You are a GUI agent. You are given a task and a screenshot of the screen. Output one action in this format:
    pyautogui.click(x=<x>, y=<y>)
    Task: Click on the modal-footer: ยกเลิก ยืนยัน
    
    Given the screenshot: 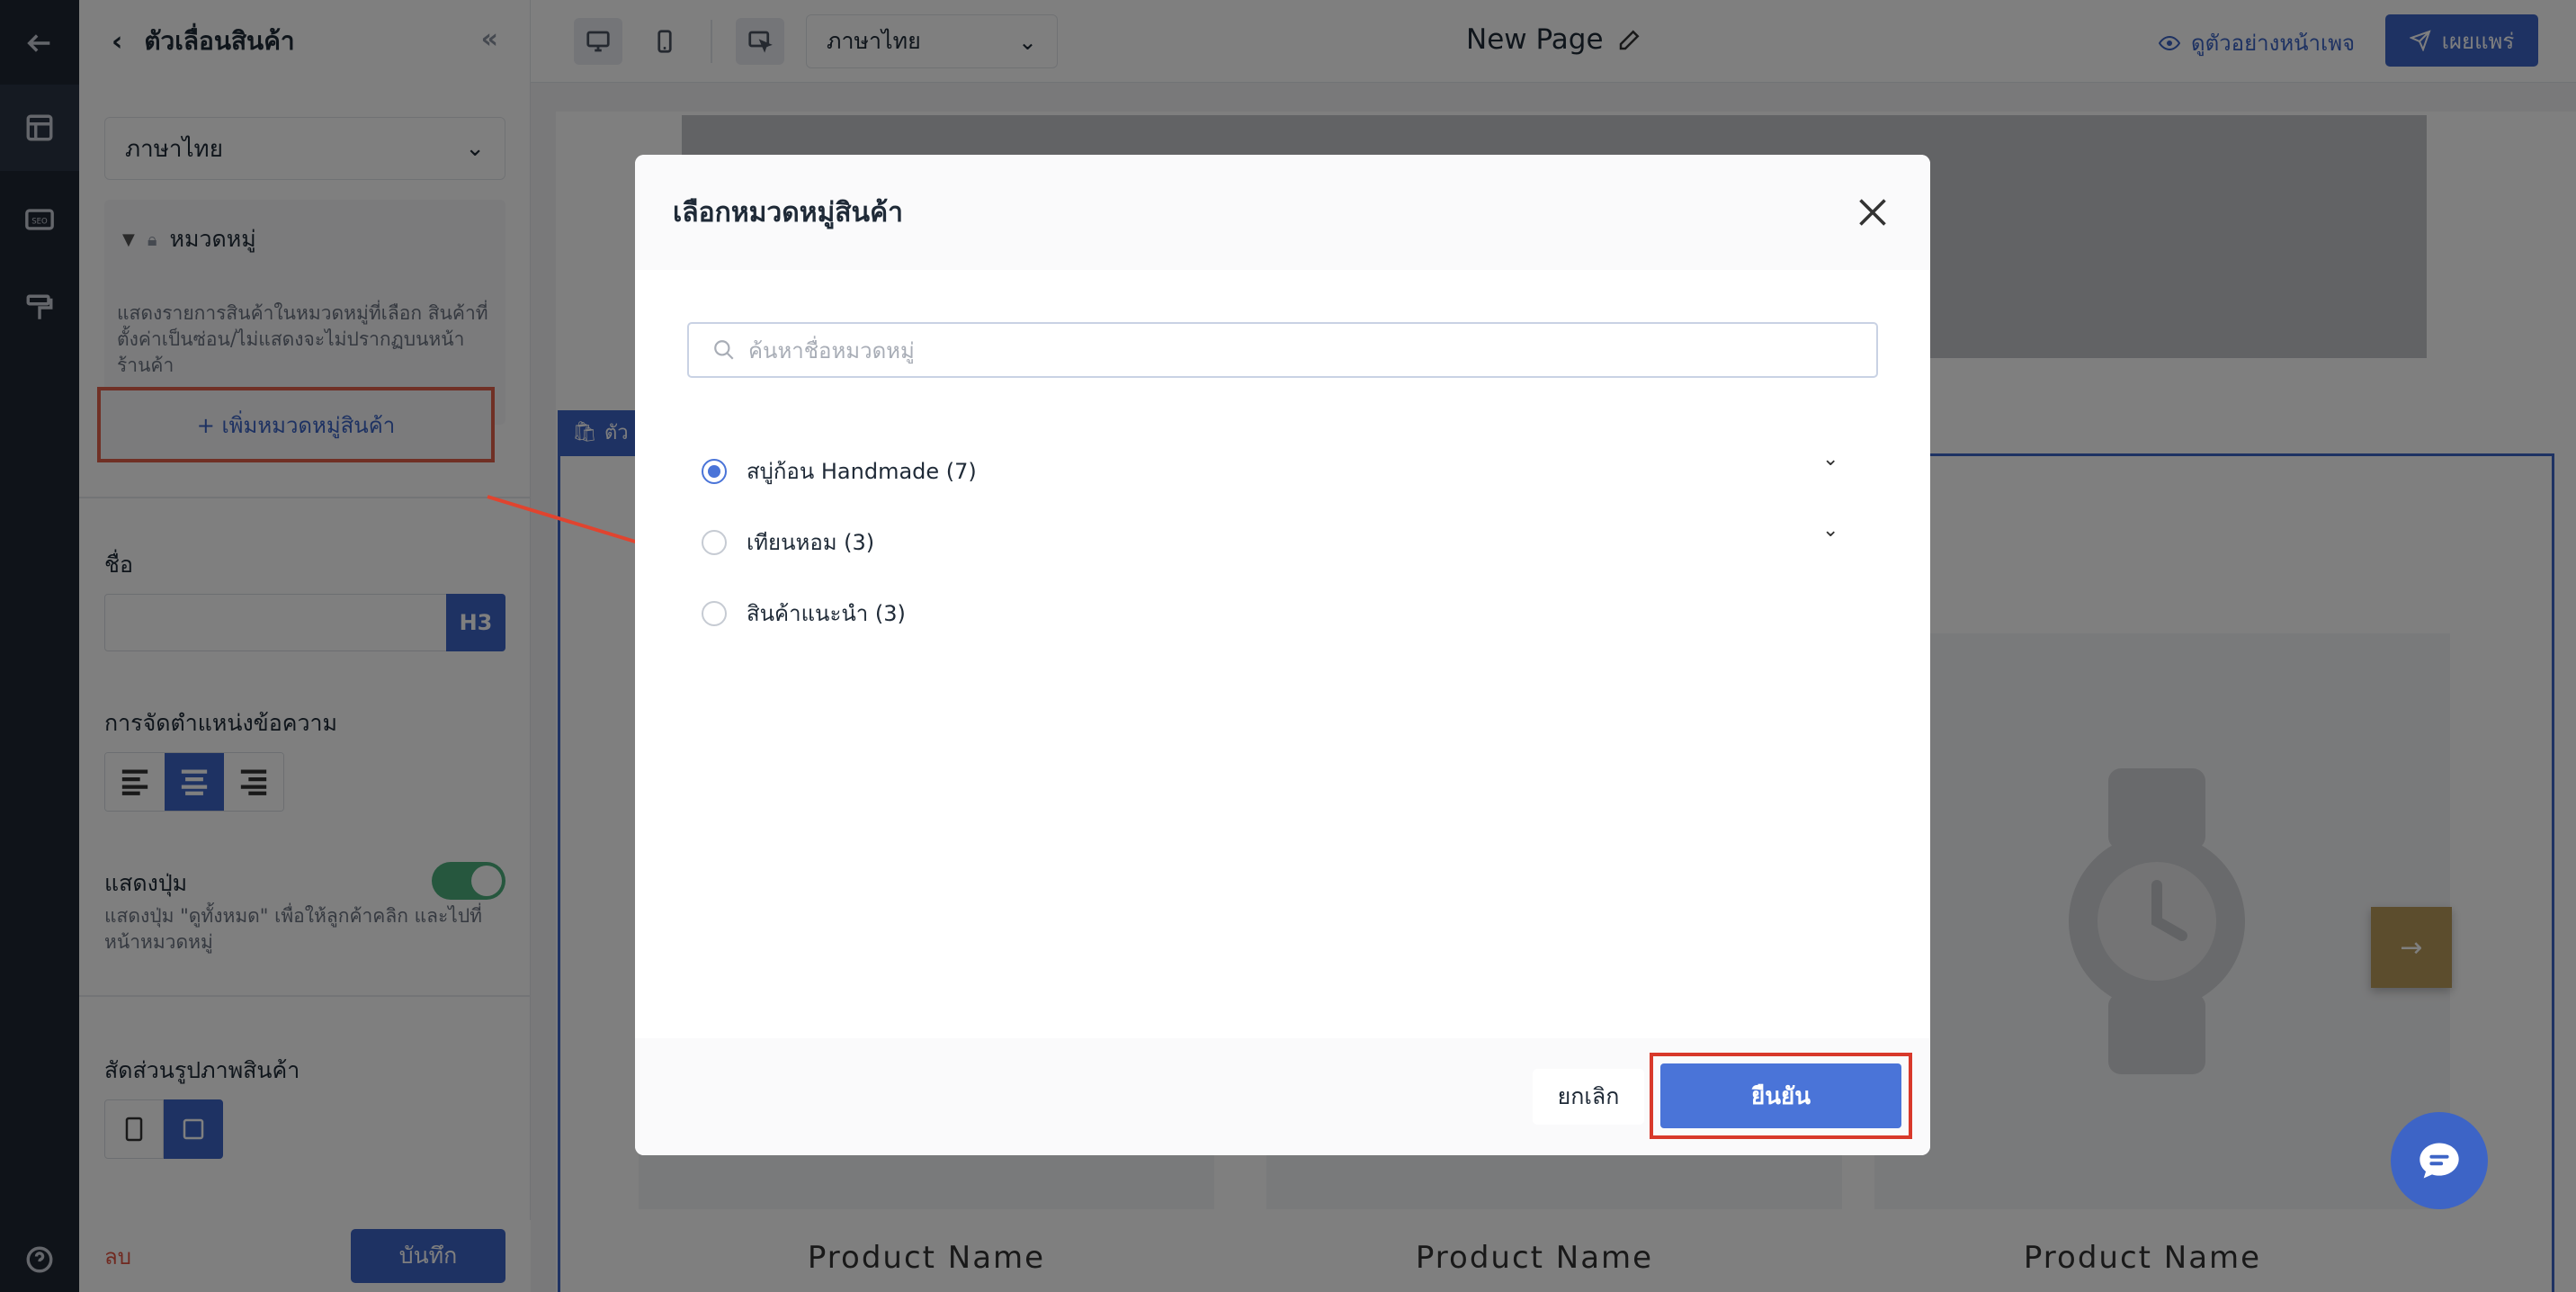 What is the action you would take?
    pyautogui.click(x=1282, y=1096)
    